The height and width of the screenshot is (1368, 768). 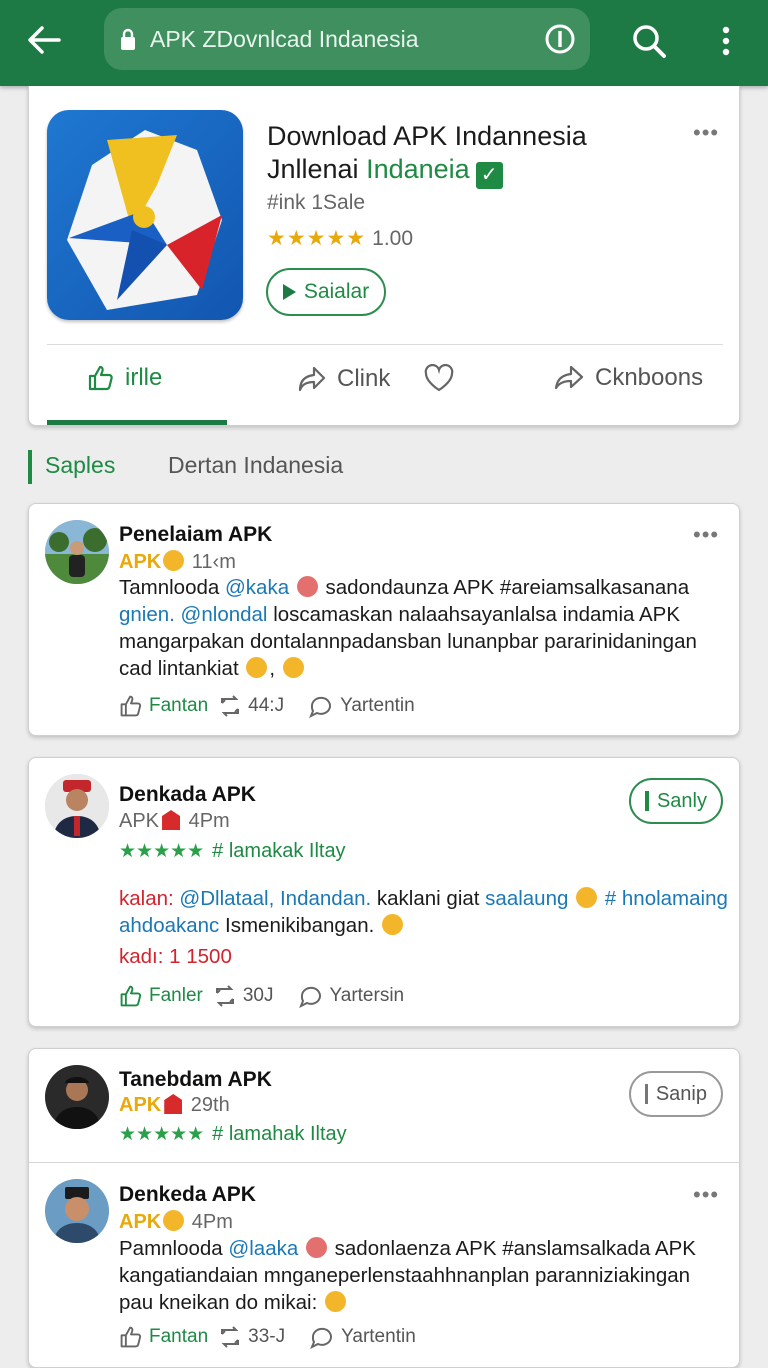 I want to click on info-icon, so click(x=560, y=39).